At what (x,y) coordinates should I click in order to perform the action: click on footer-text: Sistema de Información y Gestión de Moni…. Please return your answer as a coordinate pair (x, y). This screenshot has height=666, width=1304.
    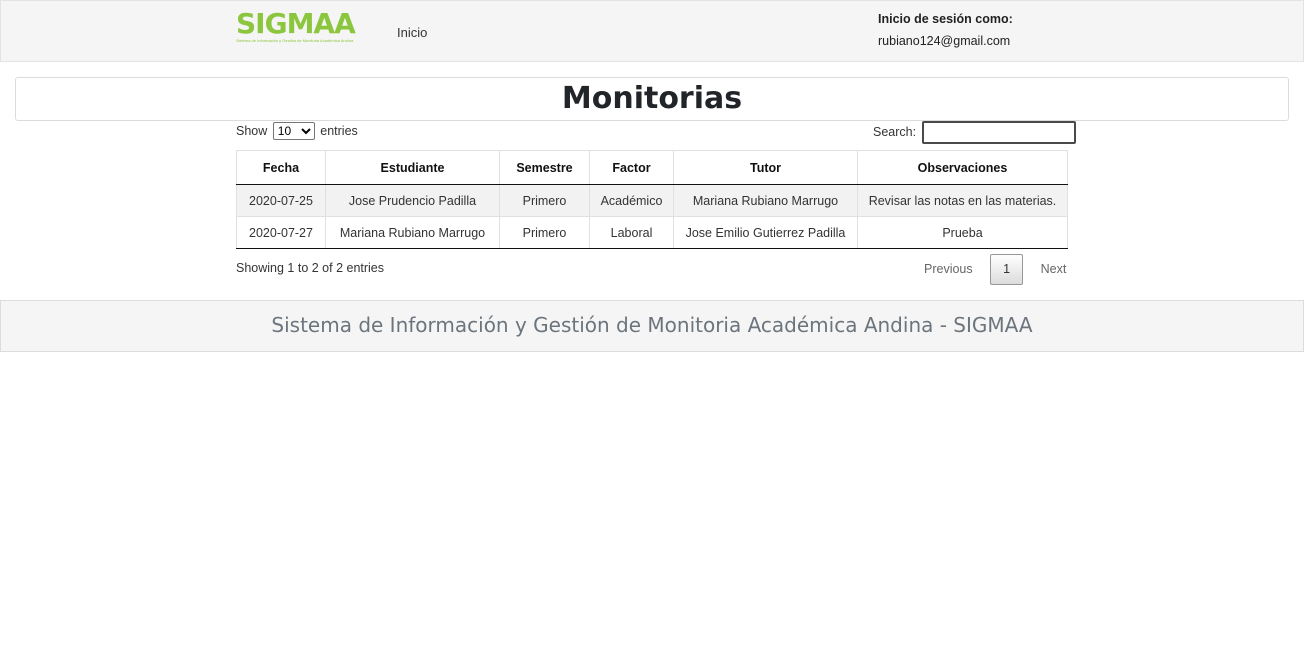
    Looking at the image, I should click on (652, 325).